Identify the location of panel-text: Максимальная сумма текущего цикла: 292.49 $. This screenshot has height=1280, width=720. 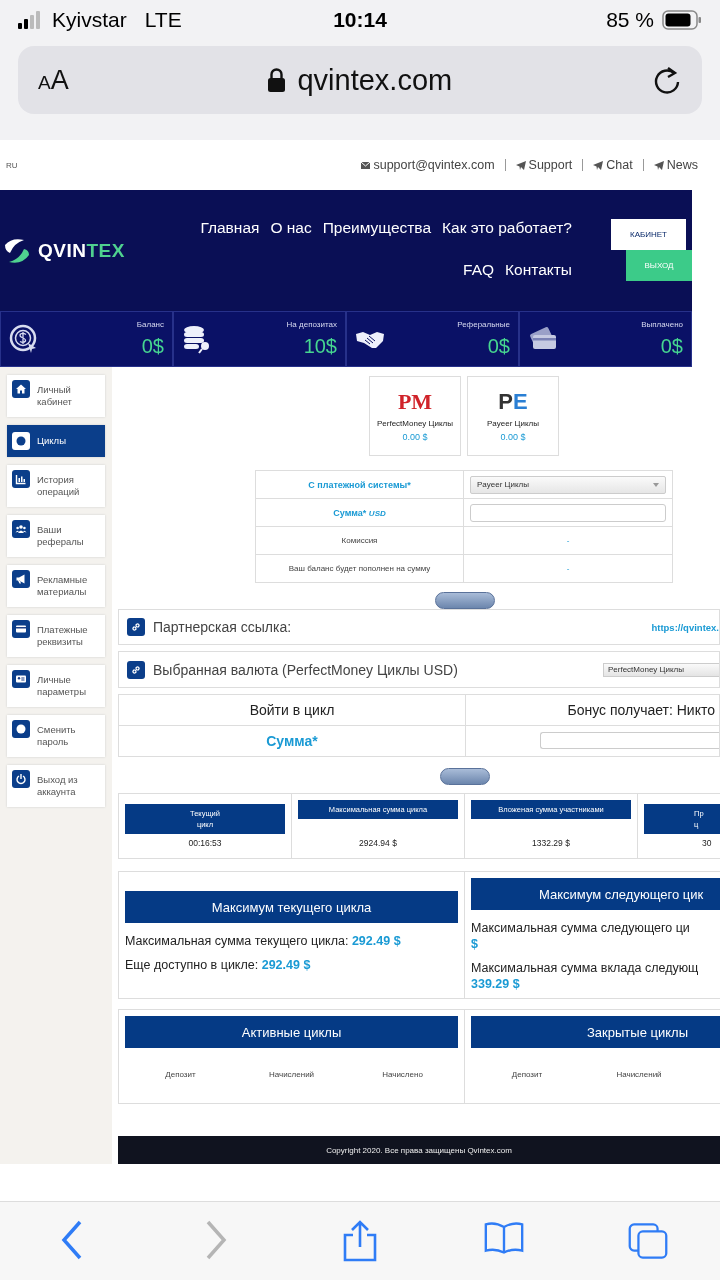
(263, 941).